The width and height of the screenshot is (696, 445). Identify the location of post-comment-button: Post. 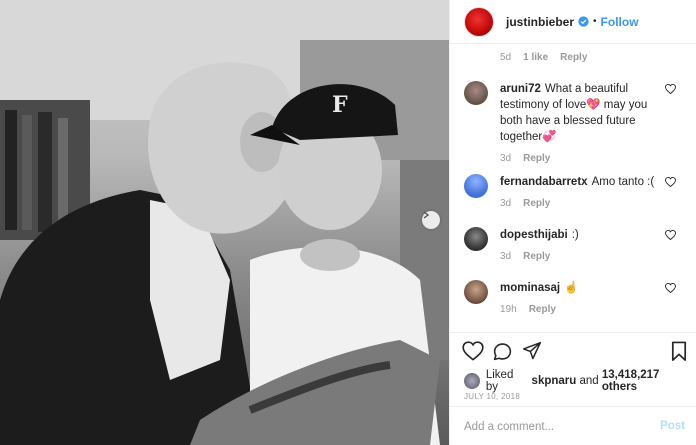
(672, 426).